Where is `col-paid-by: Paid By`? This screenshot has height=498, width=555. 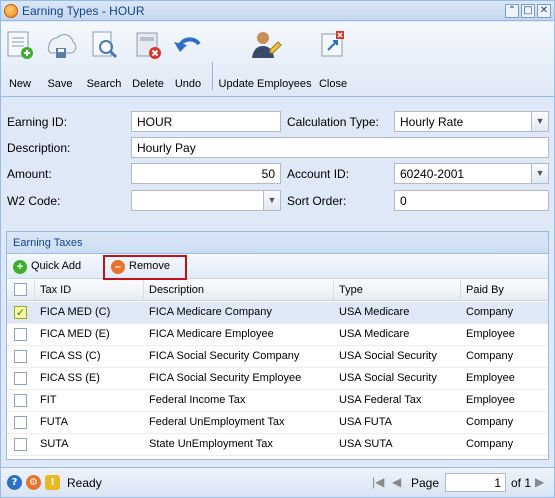 col-paid-by: Paid By is located at coordinates (504, 290).